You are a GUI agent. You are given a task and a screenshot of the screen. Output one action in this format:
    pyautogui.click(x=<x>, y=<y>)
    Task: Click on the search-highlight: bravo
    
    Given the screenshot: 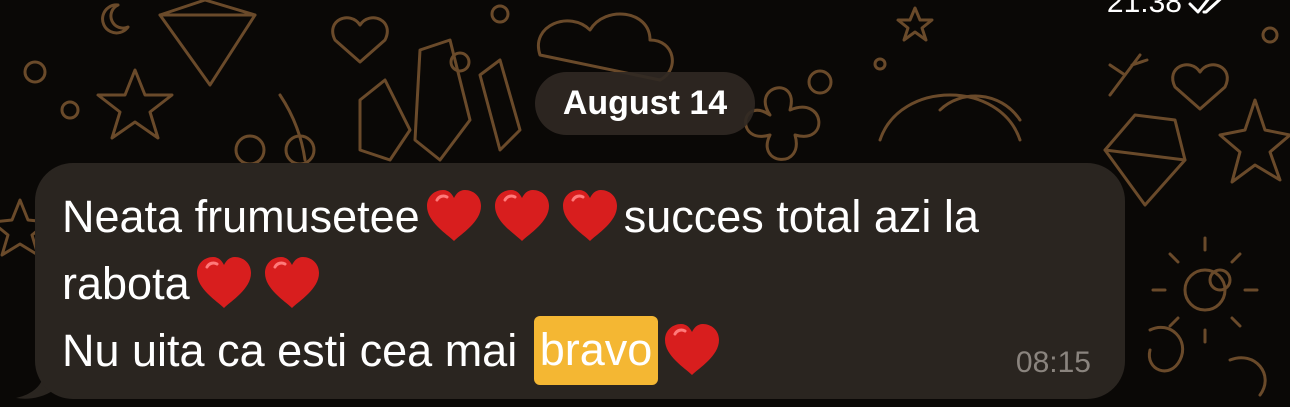 What is the action you would take?
    pyautogui.click(x=596, y=350)
    